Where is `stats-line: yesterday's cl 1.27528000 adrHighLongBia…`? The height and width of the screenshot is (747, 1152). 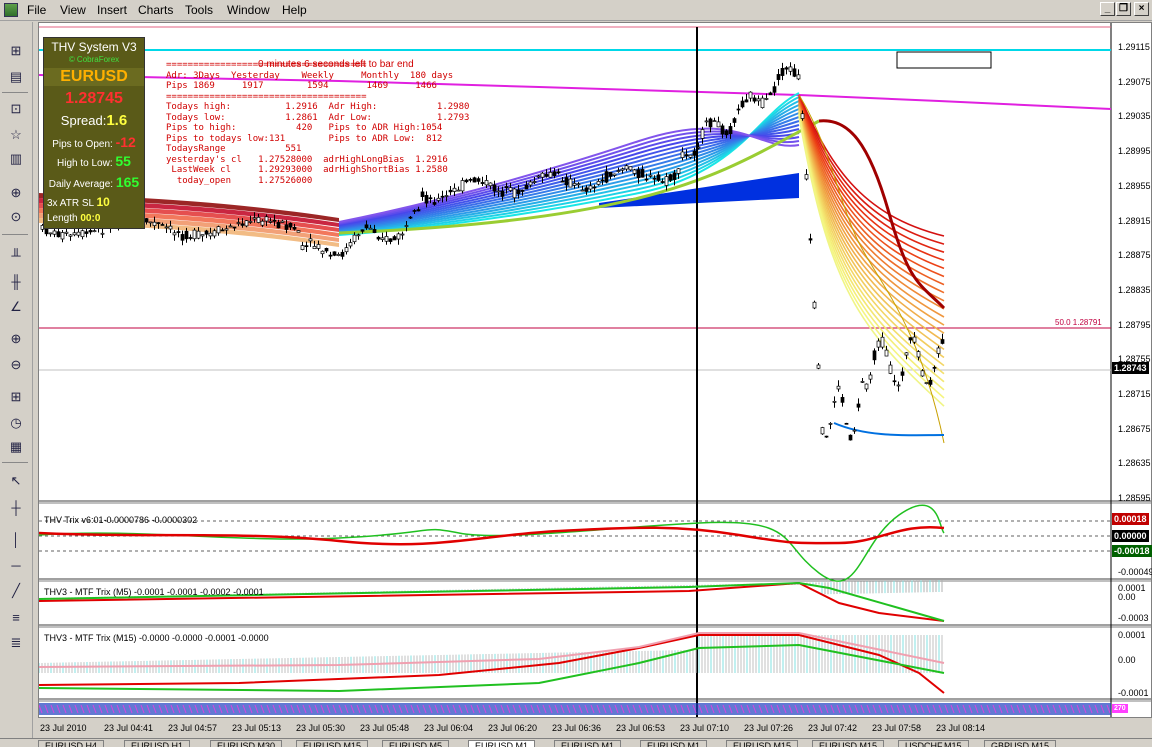 stats-line: yesterday's cl 1.27528000 adrHighLongBia… is located at coordinates (307, 159).